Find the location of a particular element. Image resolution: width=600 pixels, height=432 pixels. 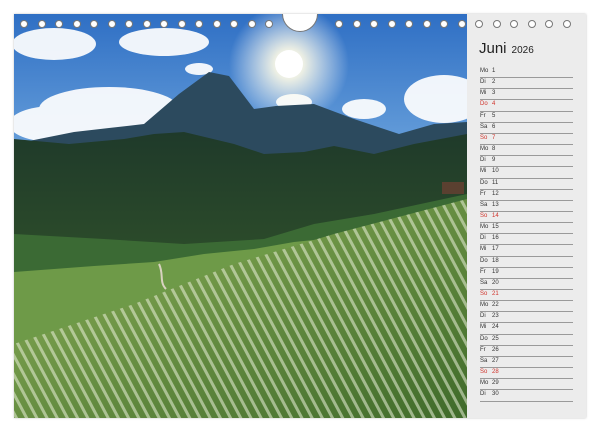

day-number: 10 is located at coordinates (495, 171).